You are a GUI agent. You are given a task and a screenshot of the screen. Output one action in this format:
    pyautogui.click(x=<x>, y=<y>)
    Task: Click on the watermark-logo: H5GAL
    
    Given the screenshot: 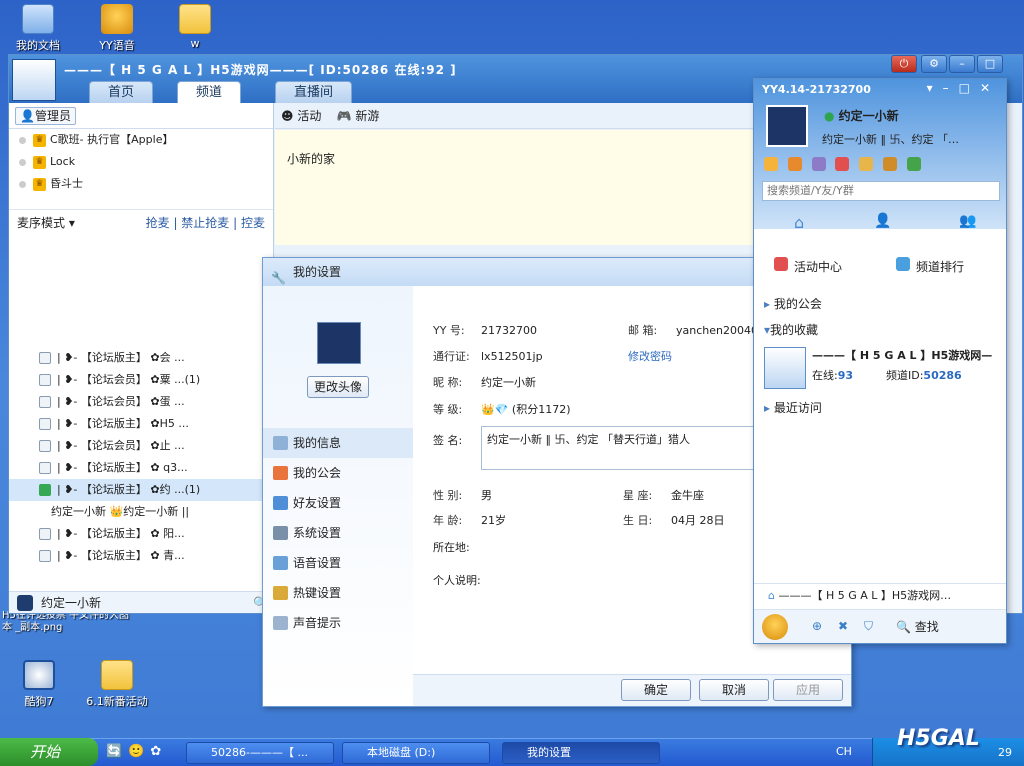 What is the action you would take?
    pyautogui.click(x=938, y=738)
    